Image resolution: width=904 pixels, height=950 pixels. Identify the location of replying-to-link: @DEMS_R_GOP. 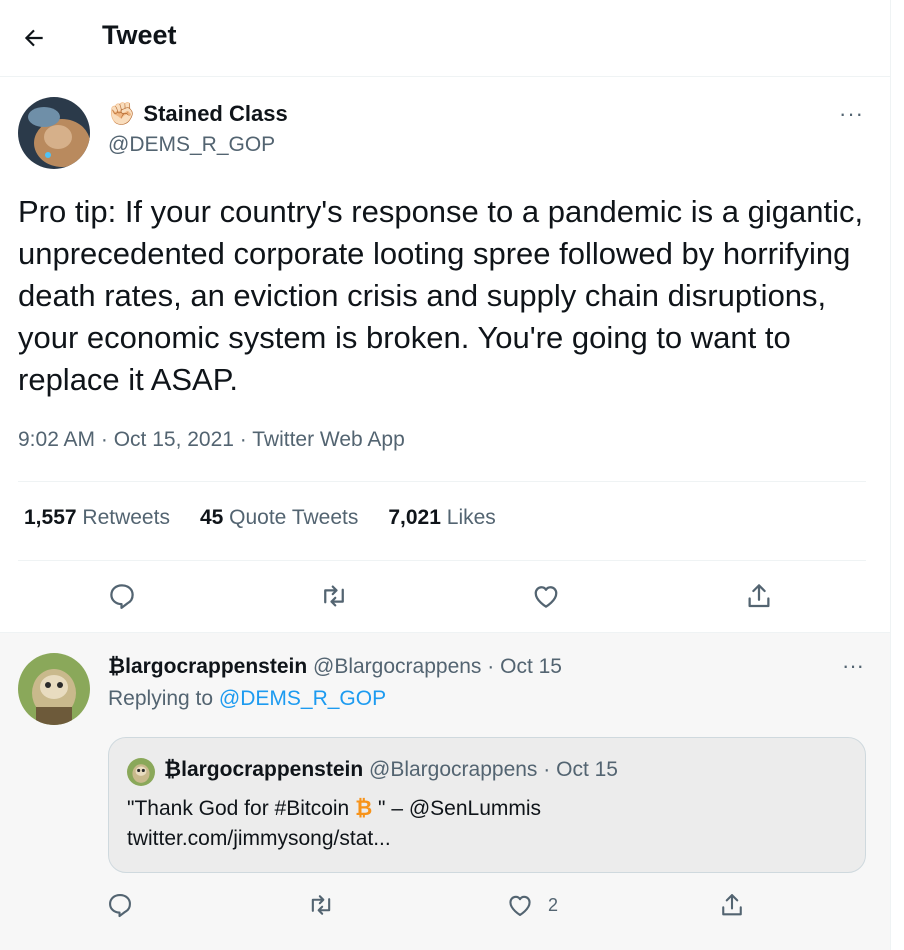
(302, 698).